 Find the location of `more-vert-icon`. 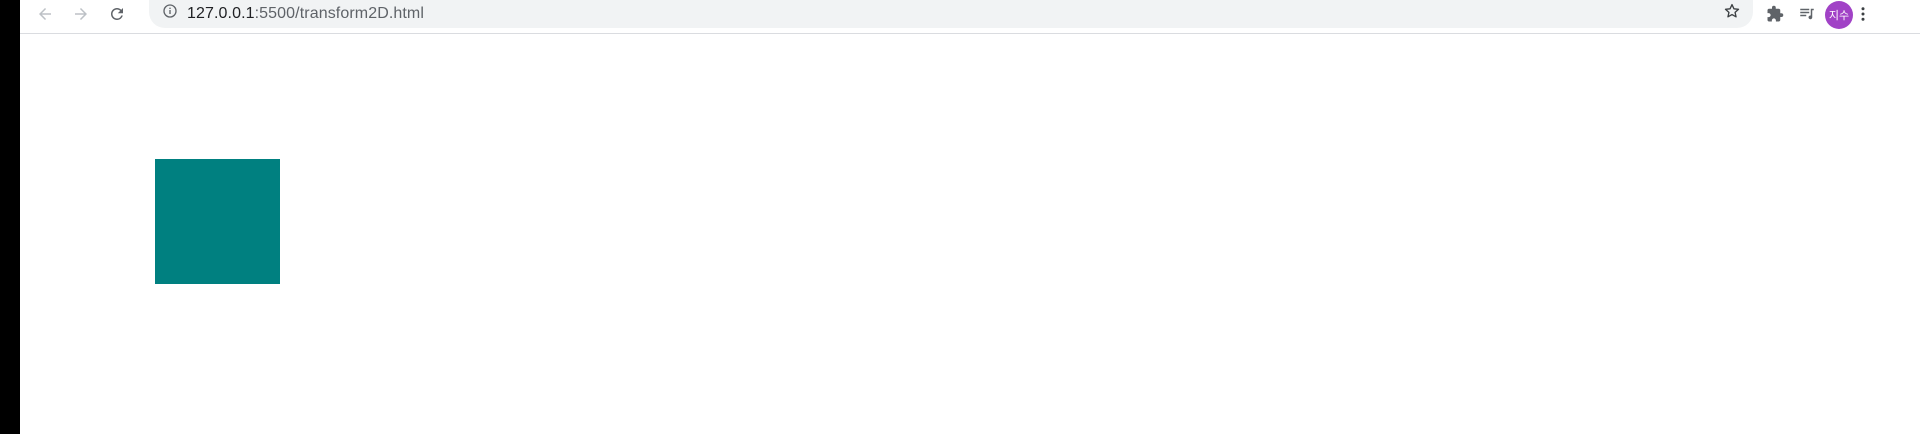

more-vert-icon is located at coordinates (1863, 16).